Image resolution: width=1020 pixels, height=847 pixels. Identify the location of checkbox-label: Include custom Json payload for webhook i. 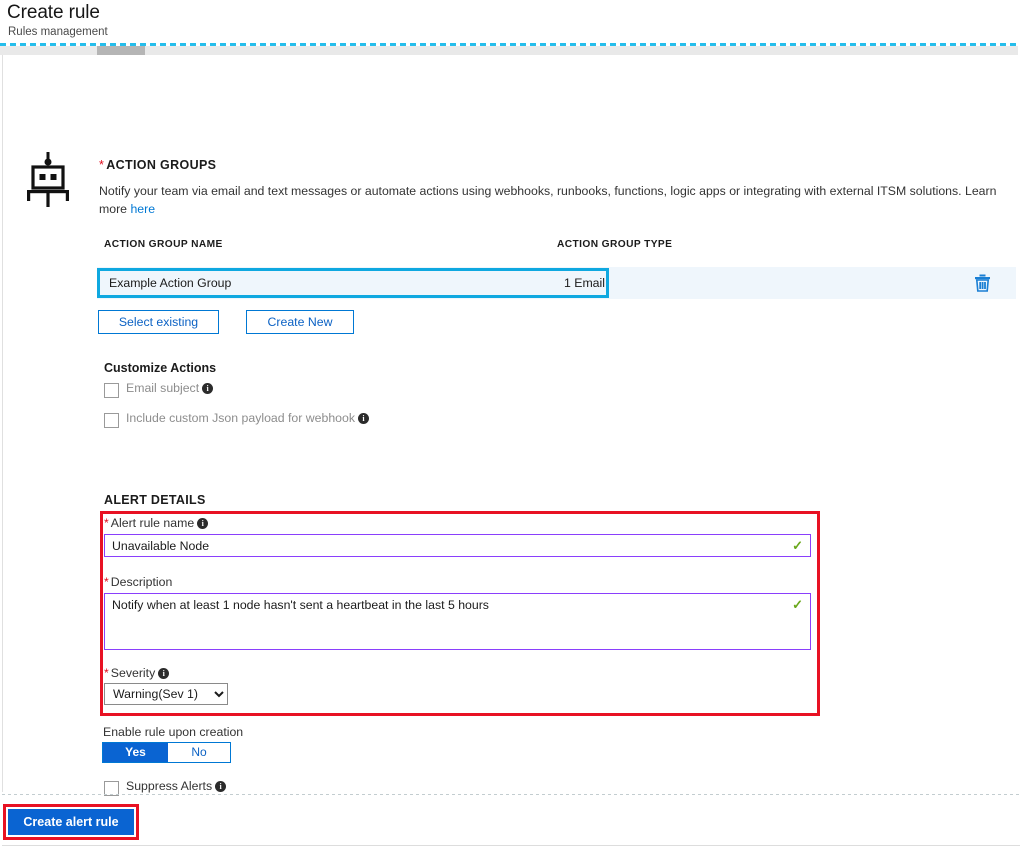
(247, 418).